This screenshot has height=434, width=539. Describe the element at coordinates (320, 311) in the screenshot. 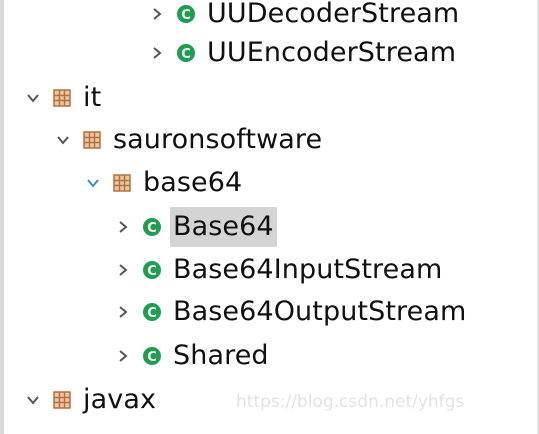

I see `tree-node-label: Base64OutputStream` at that location.